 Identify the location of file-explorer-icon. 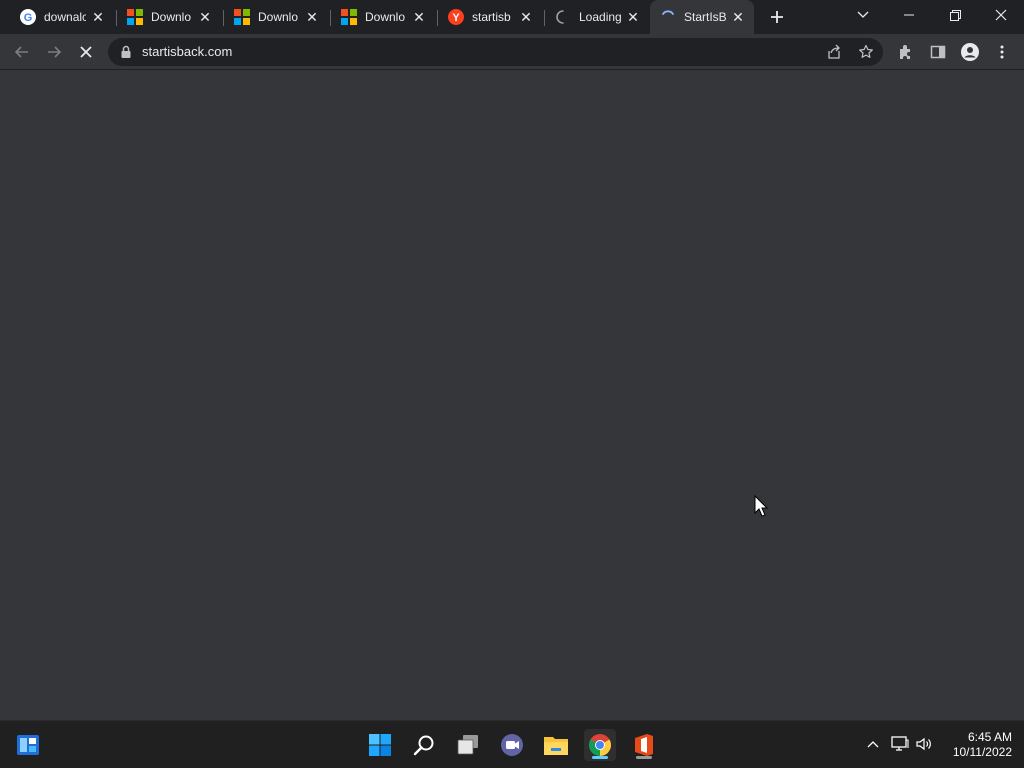
(556, 746).